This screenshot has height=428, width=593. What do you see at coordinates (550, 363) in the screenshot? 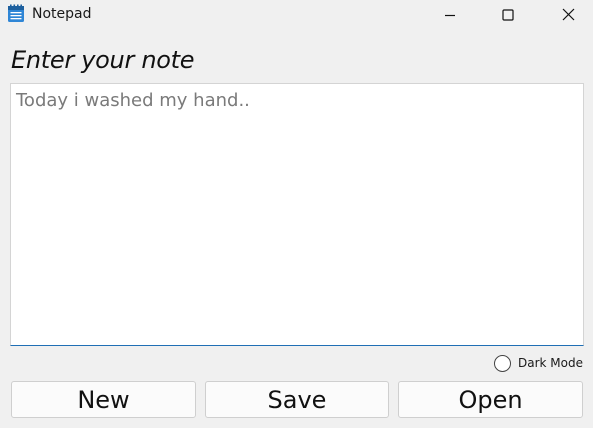
I see `dark-mode-label: Dark Mode` at bounding box center [550, 363].